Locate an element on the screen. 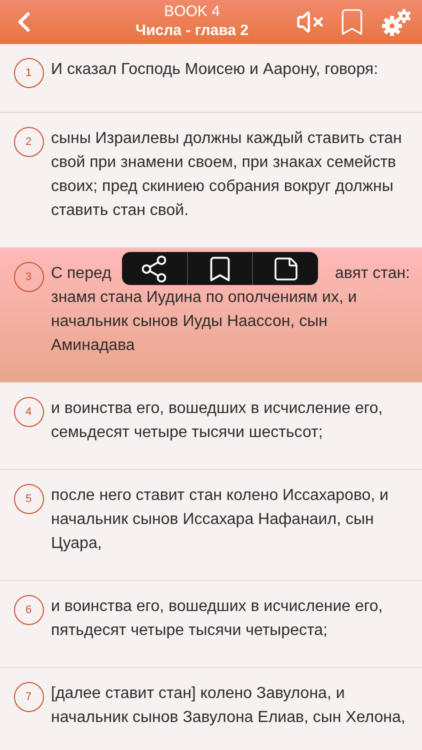 Image resolution: width=422 pixels, height=750 pixels. verse-text: после него ставит стан колено Иссахарово, и начальник сынов Иссахара Нафанаил, сын Цуара, is located at coordinates (220, 520).